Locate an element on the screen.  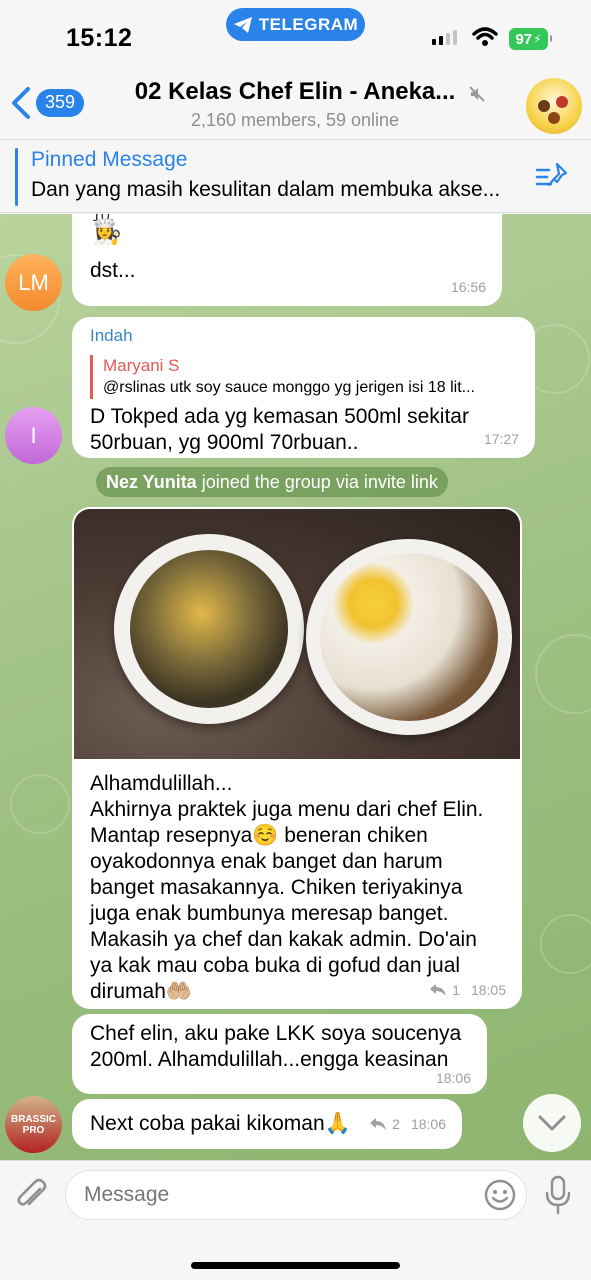
scroll-down-button is located at coordinates (552, 1123).